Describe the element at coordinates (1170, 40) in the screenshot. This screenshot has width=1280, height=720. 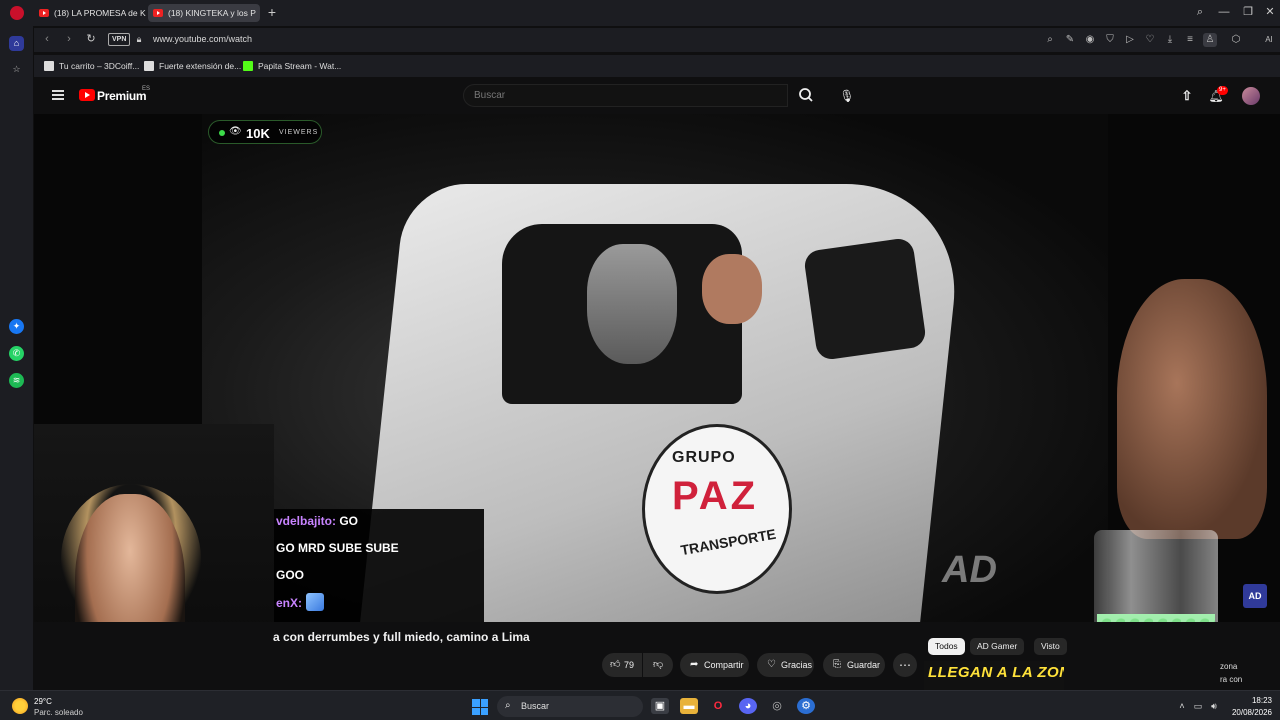
I see `download-icon: ⤓` at that location.